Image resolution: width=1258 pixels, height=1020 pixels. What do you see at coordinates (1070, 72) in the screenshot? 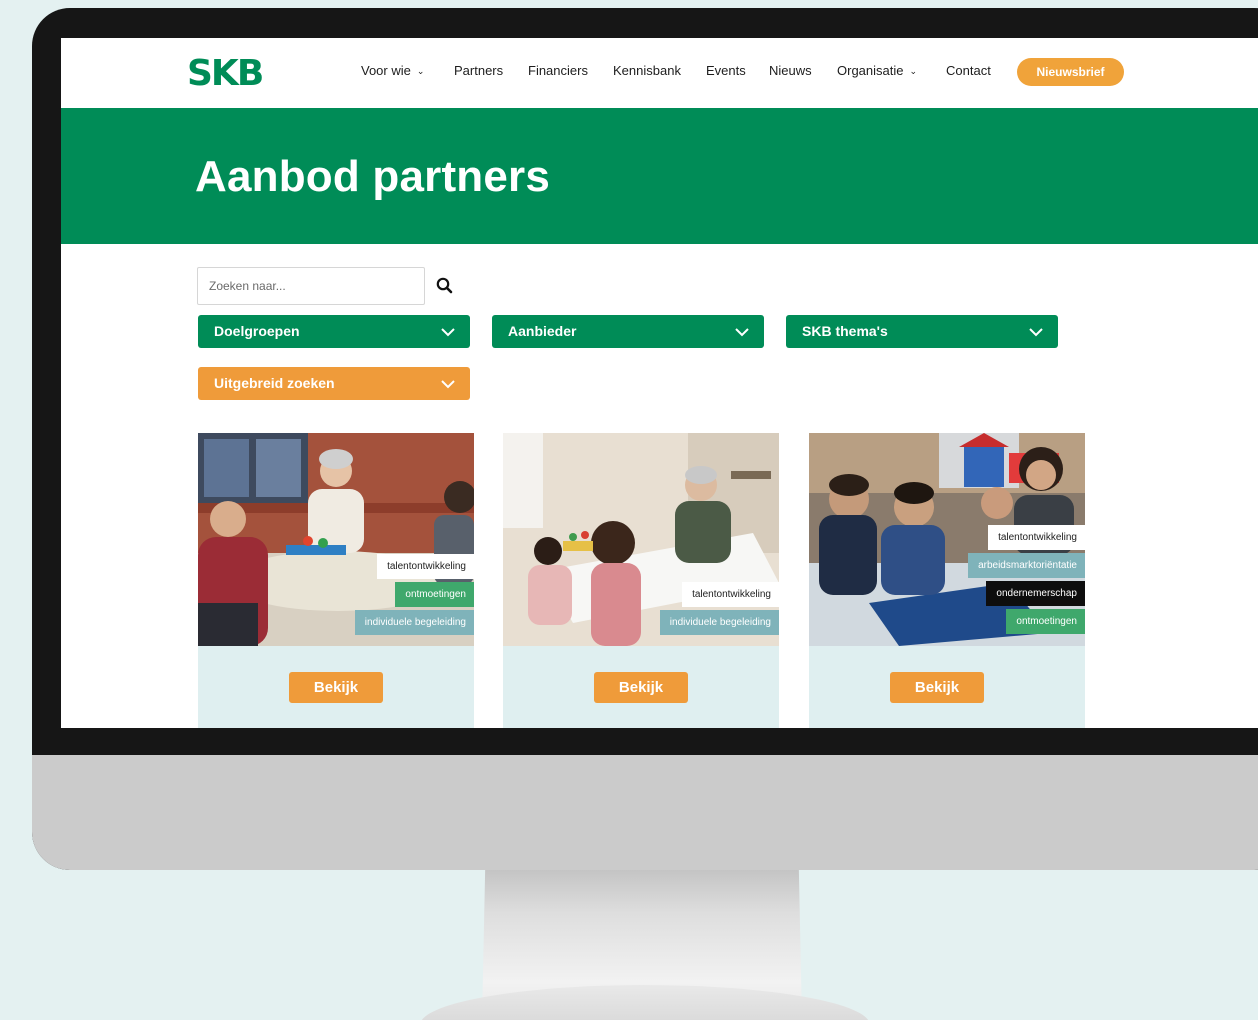
I see `newsletter-button: Nieuwsbrief` at bounding box center [1070, 72].